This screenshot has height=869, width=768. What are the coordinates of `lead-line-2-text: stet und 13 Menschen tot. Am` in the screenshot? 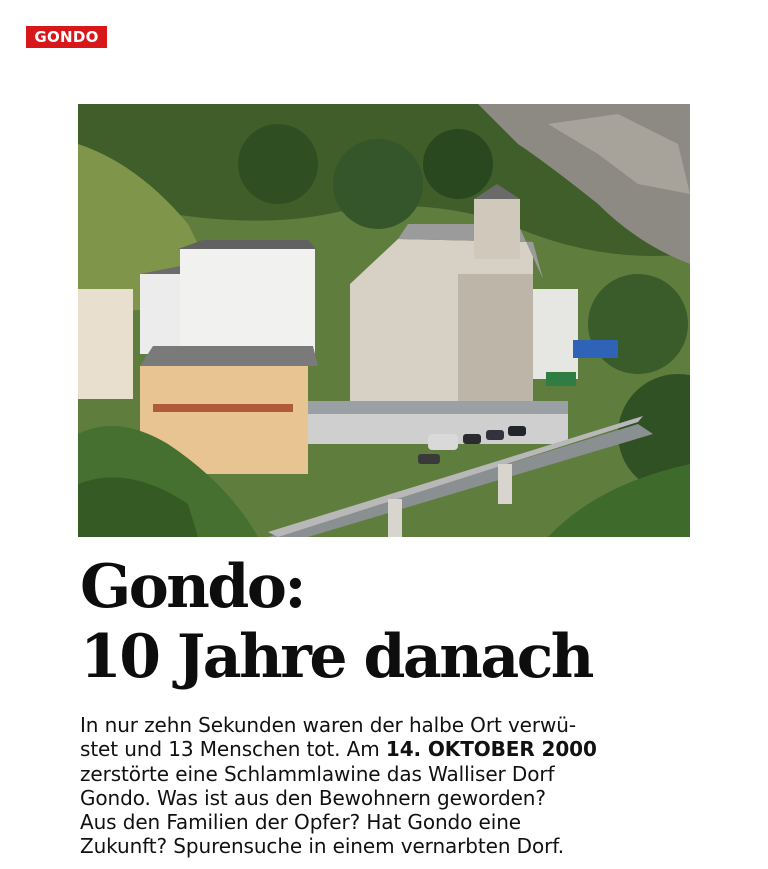 It's located at (233, 749).